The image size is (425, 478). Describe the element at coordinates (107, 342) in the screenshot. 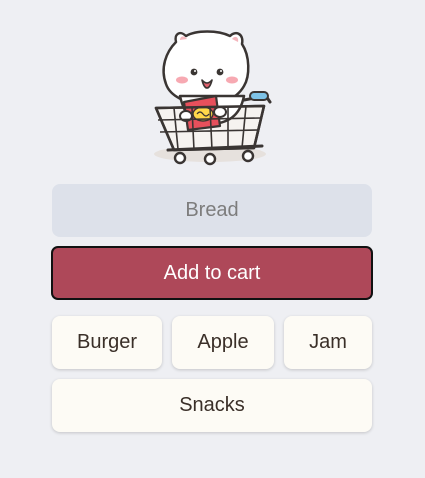

I see `choice-burger-button: Burger` at that location.